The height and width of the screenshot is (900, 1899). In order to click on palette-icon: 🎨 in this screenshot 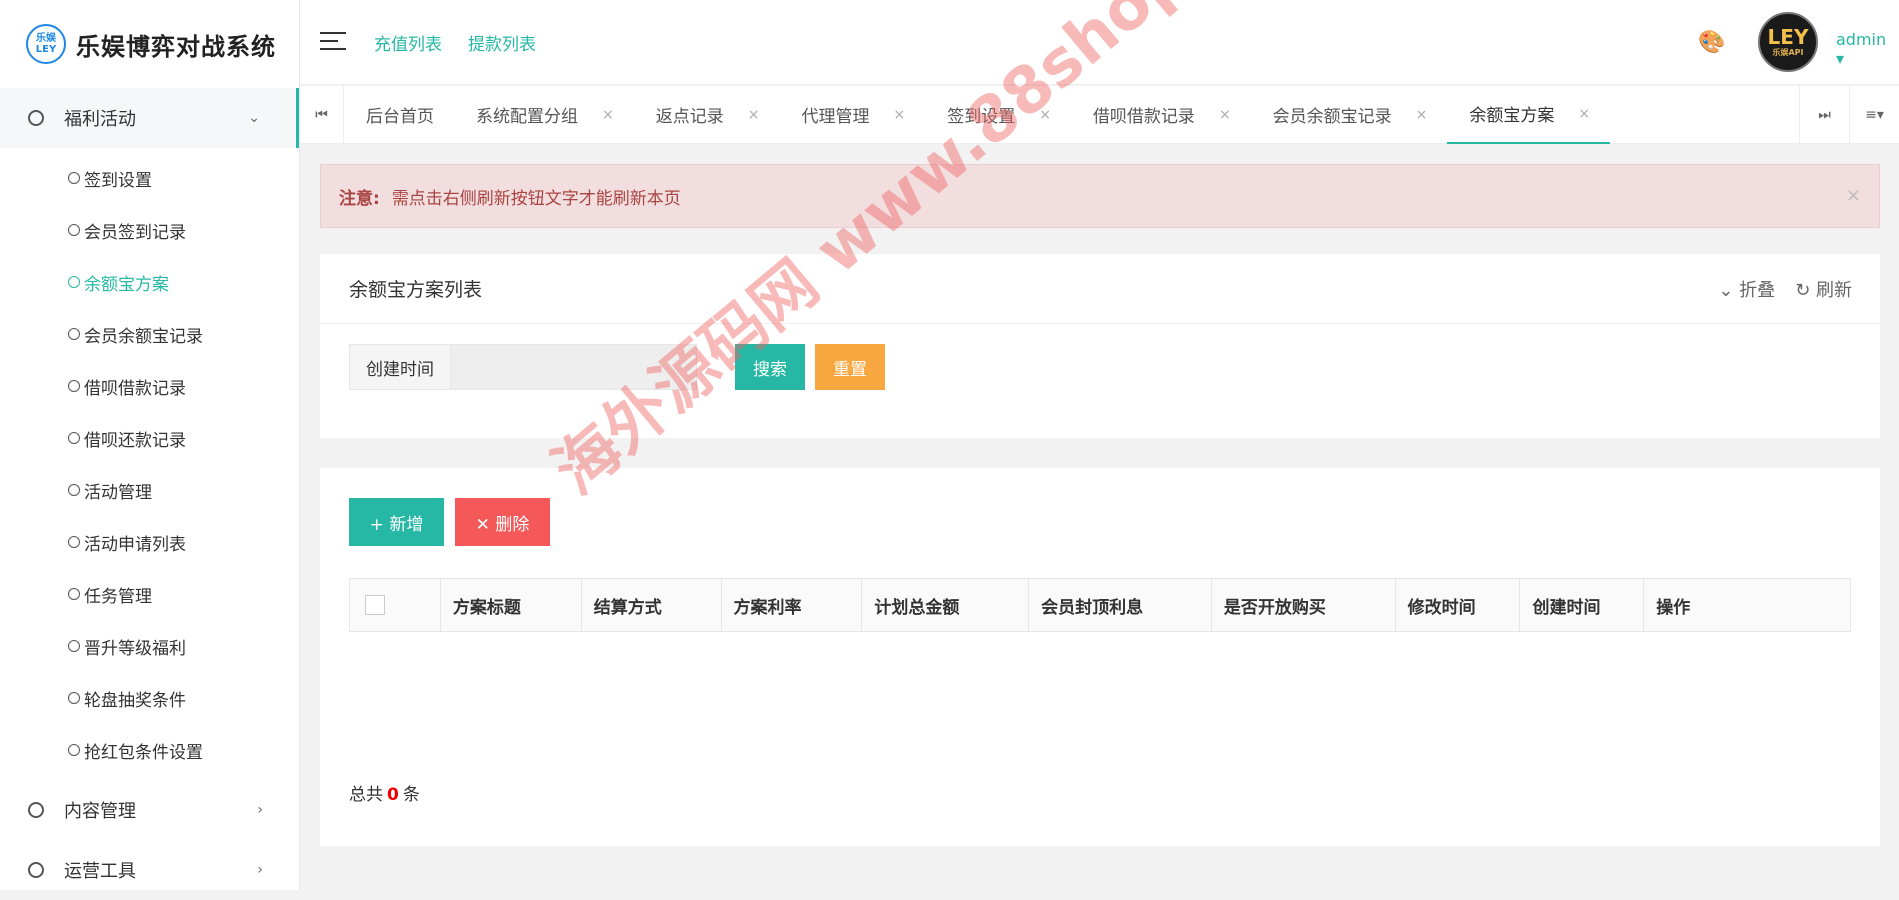, I will do `click(1711, 42)`.